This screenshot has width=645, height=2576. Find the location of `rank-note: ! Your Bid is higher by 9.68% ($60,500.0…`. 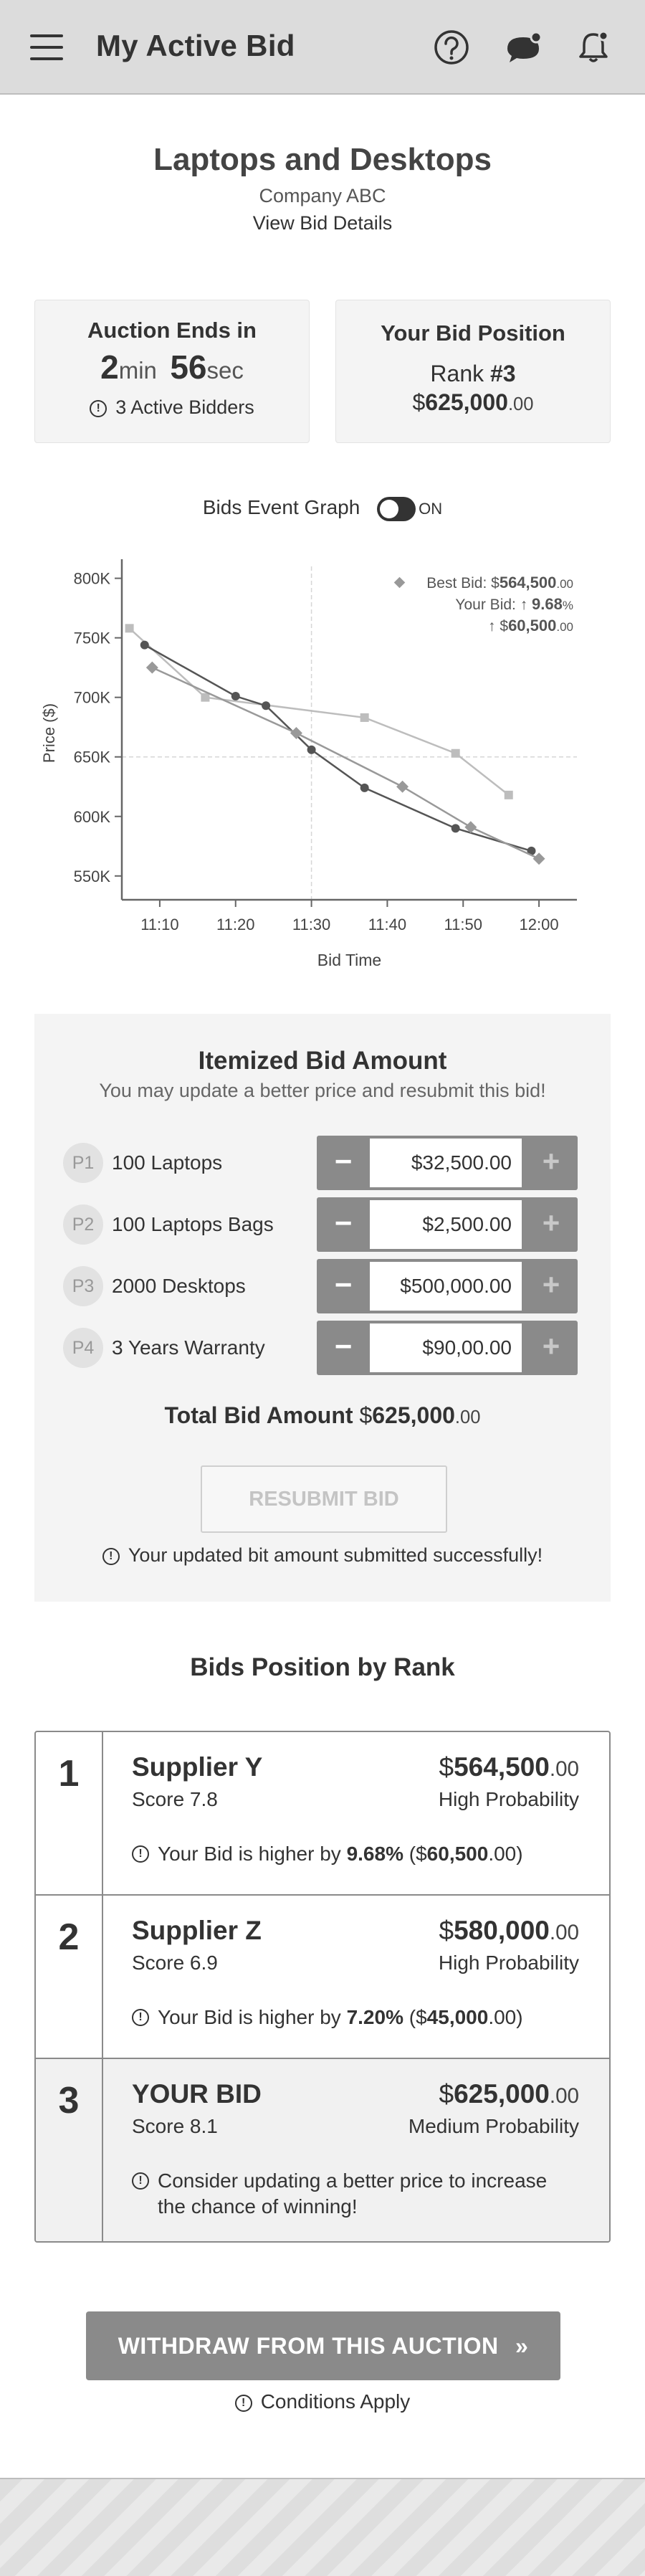

rank-note: ! Your Bid is higher by 9.68% ($60,500.0… is located at coordinates (354, 1854).